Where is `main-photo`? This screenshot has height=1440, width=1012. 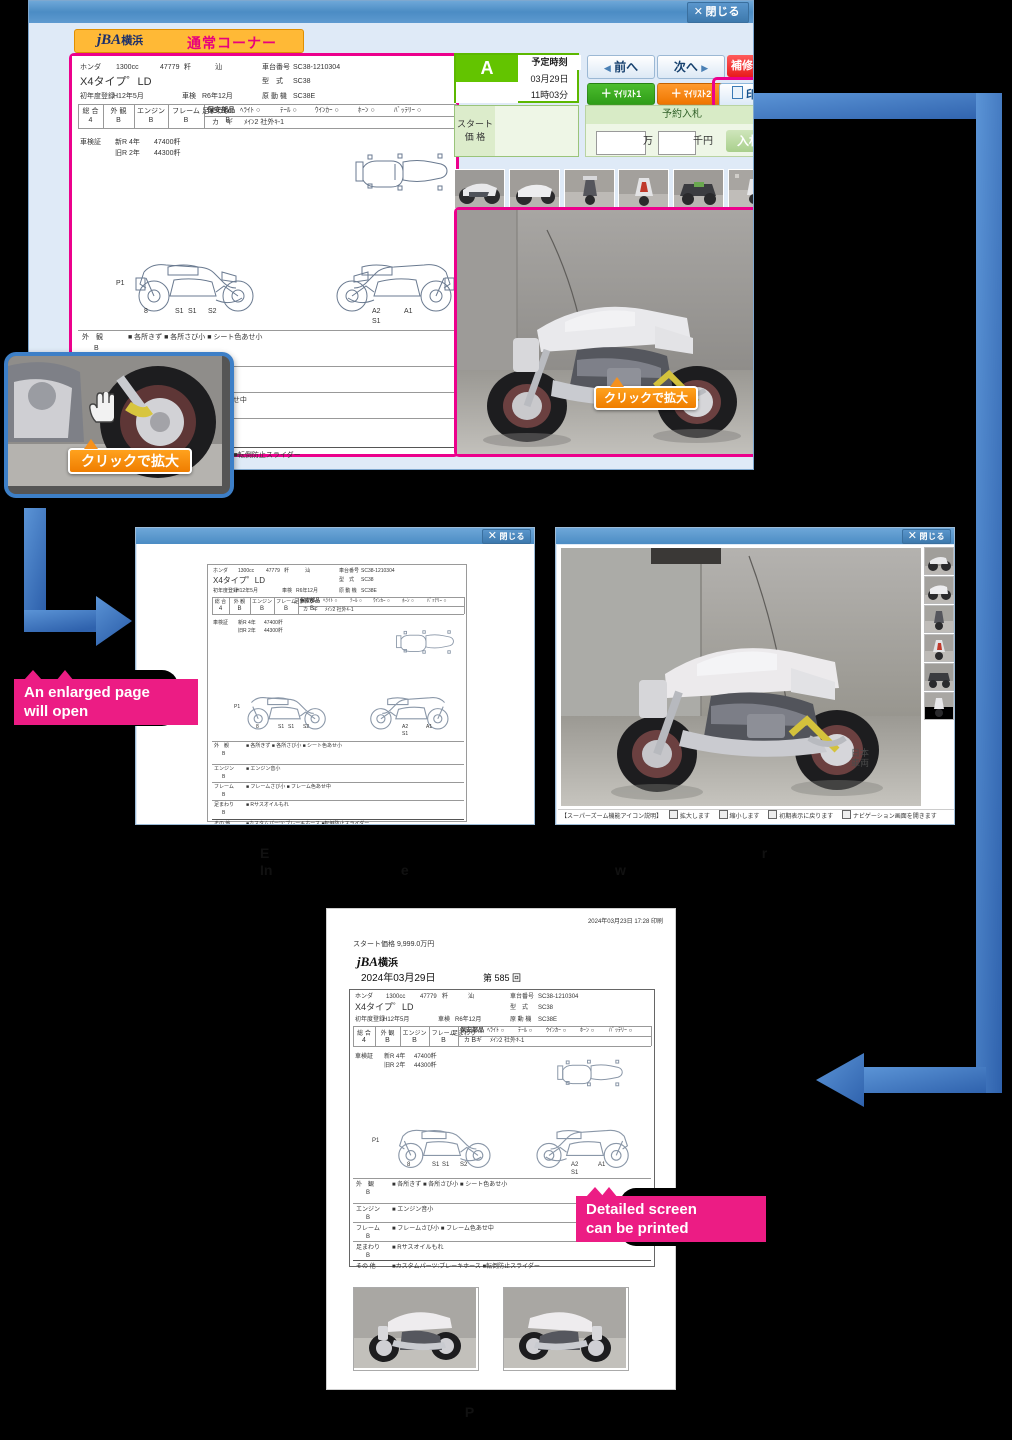
main-photo is located at coordinates (605, 332).